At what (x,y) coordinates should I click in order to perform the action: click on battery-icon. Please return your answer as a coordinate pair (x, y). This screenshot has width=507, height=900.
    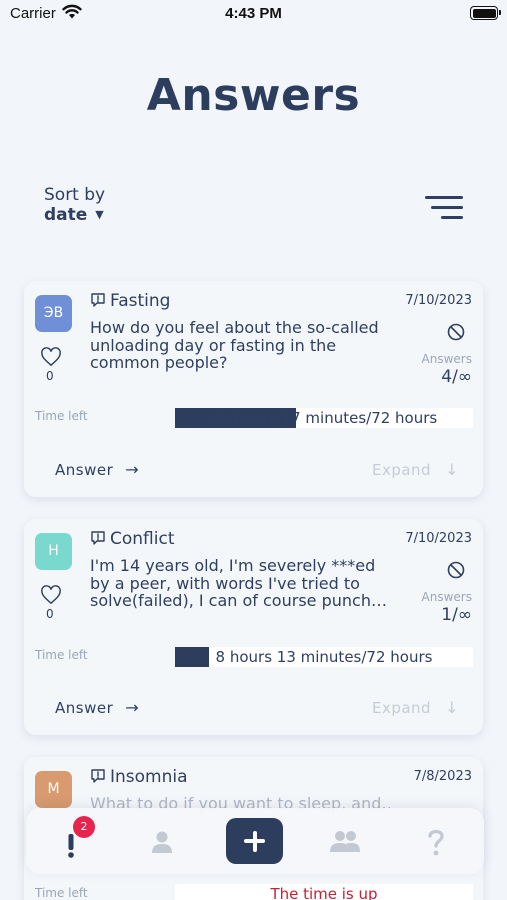
    Looking at the image, I should click on (485, 13).